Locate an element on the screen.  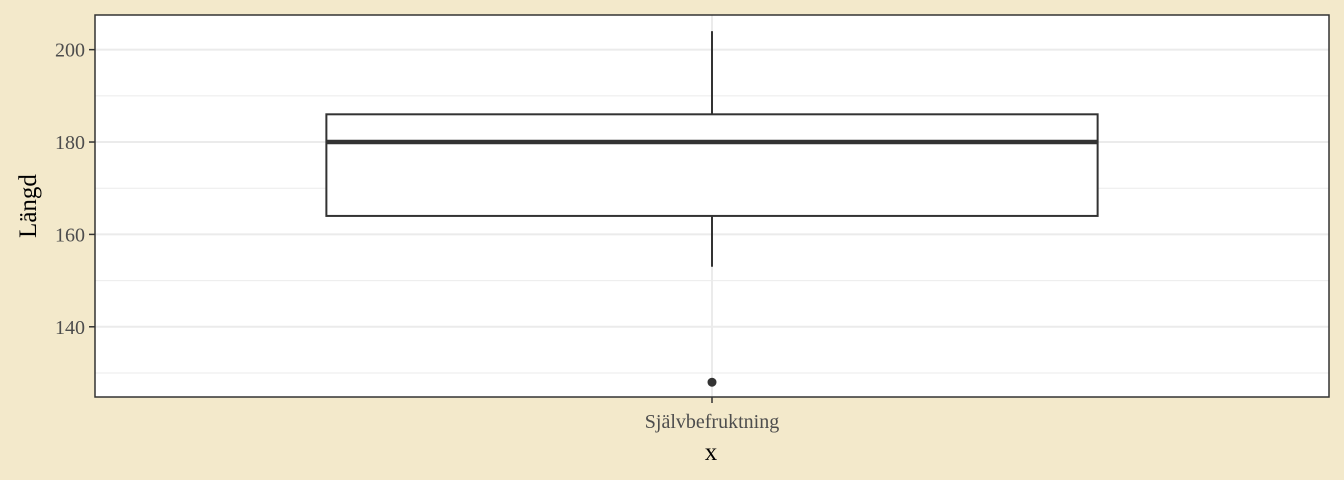
y-tick-label: 200 is located at coordinates (70, 51).